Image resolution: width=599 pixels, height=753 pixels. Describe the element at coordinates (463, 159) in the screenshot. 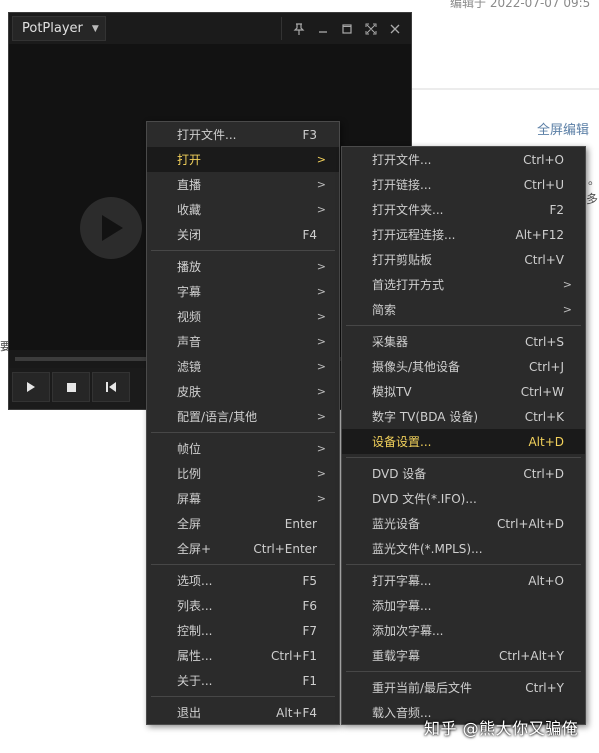

I see `menu-item: 打开文件... Ctrl+O` at that location.